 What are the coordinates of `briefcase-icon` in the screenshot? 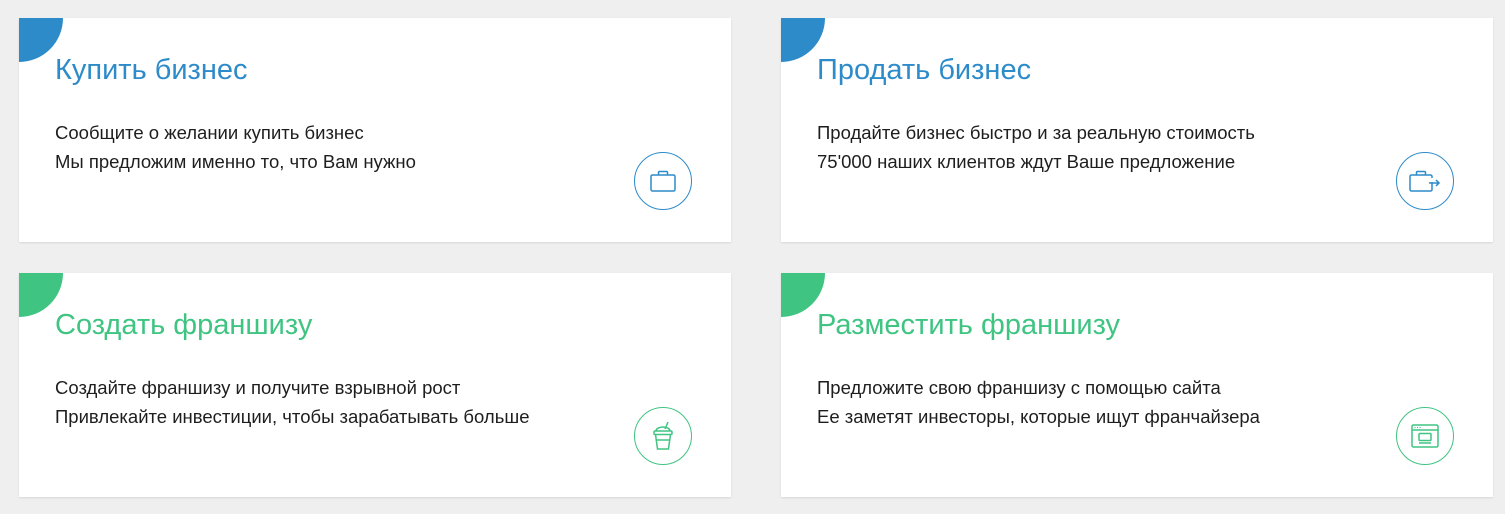 It's located at (663, 181).